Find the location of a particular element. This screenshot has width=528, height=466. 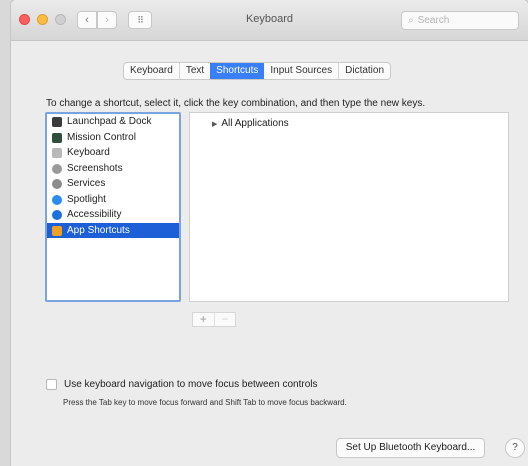

remove-shortcut-button: − is located at coordinates (224, 319).